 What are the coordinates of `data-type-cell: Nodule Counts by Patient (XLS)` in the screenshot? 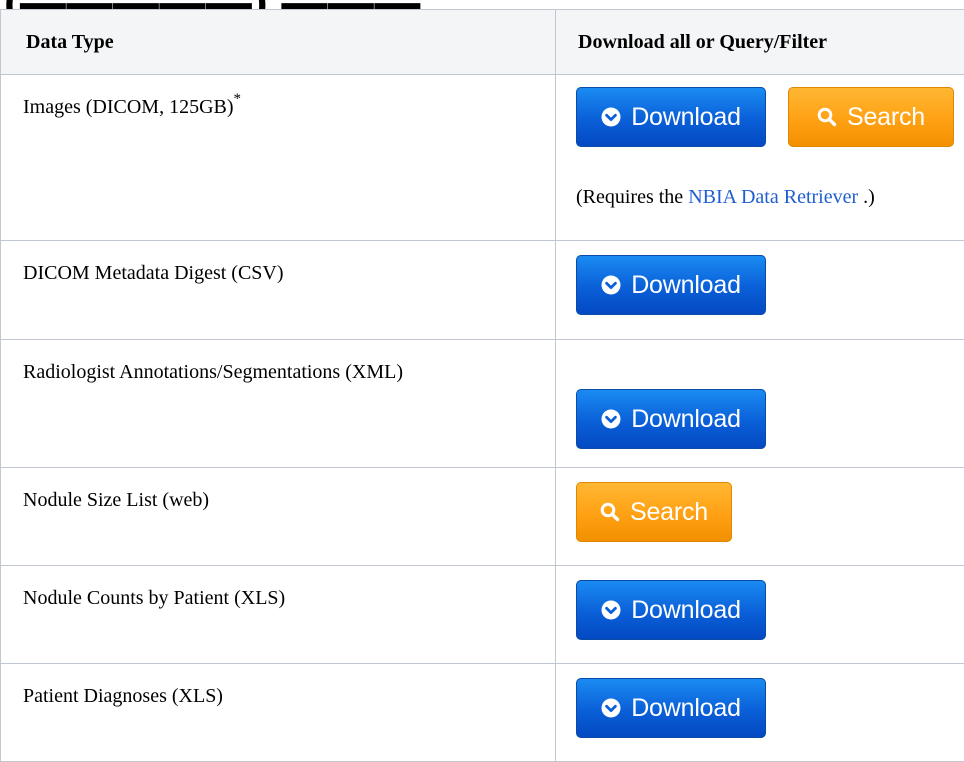 It's located at (278, 615).